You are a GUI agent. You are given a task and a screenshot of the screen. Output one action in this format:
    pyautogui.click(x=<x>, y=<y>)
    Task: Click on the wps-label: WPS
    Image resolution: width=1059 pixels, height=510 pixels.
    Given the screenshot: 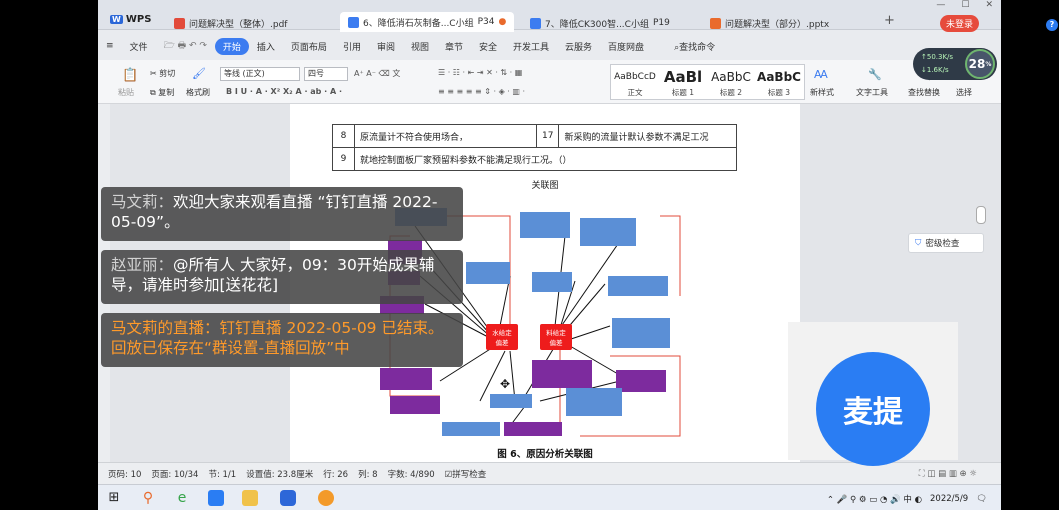 What is the action you would take?
    pyautogui.click(x=138, y=19)
    